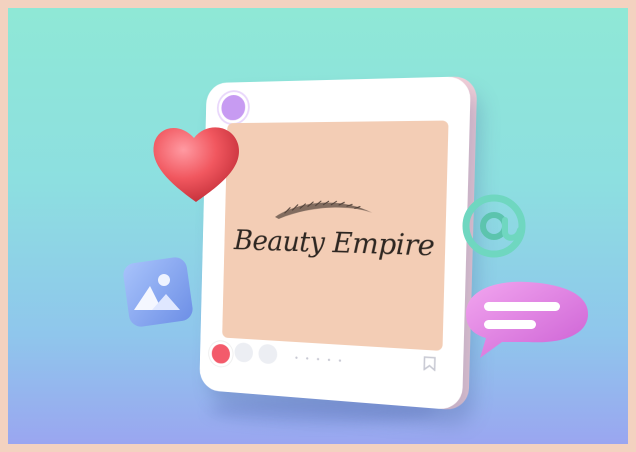 The width and height of the screenshot is (636, 452). Describe the element at coordinates (244, 352) in the screenshot. I see `comment-icon` at that location.